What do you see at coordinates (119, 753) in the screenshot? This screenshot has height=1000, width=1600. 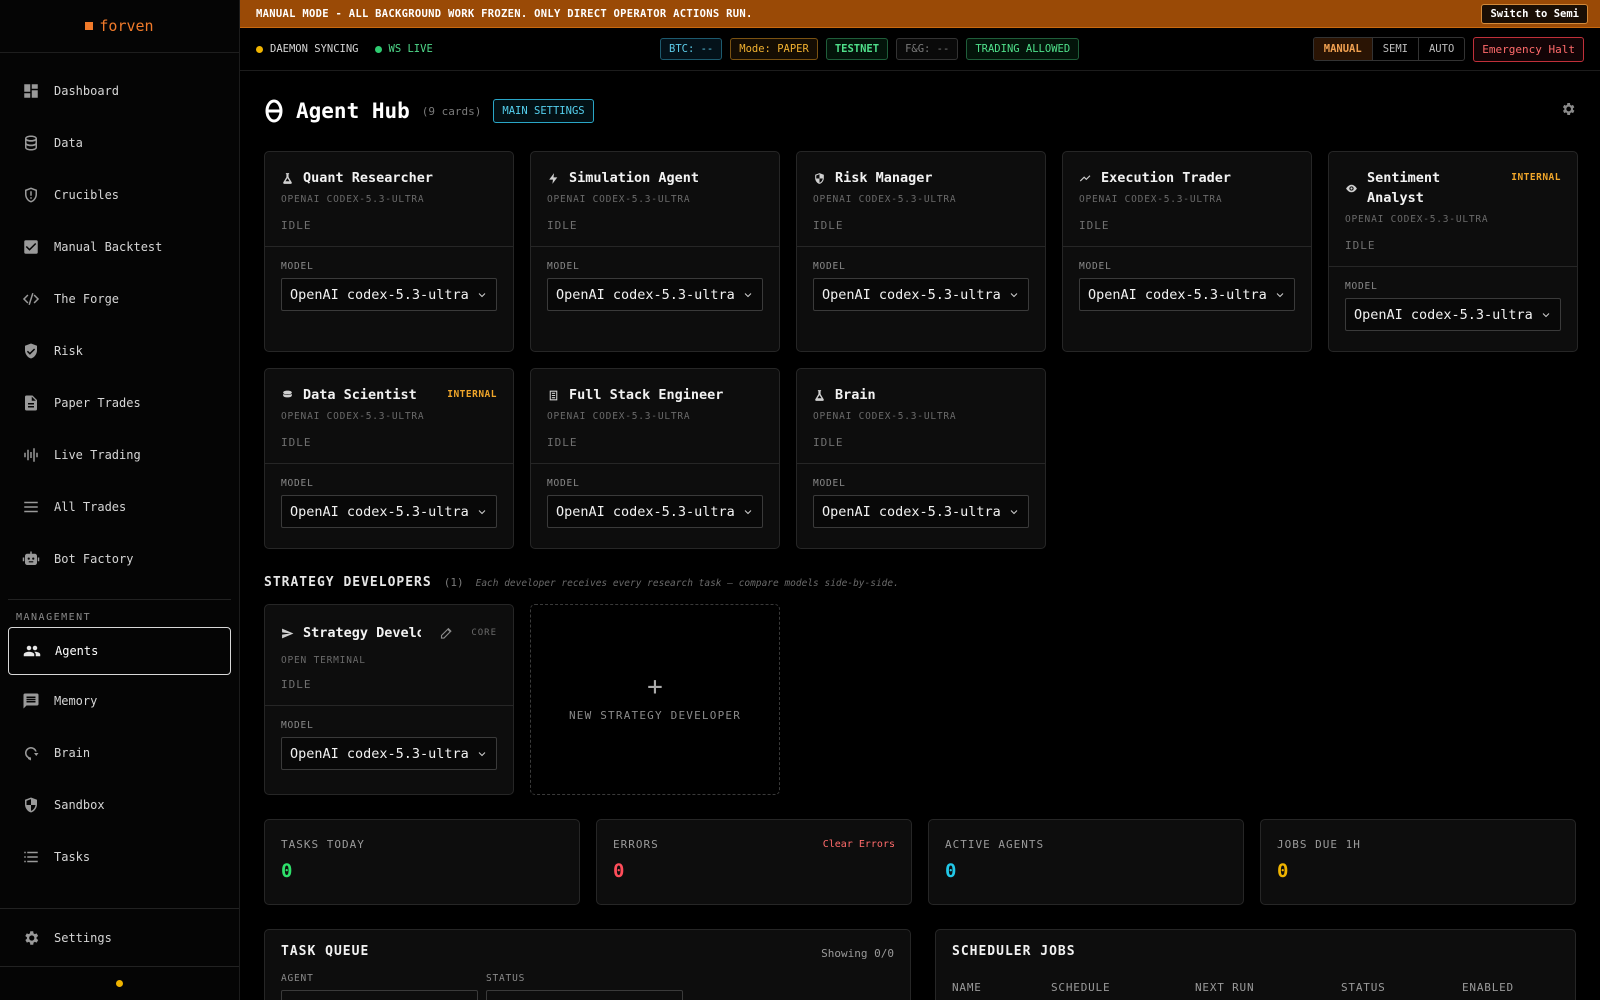 I see `sidebar-item-brain: Brain` at bounding box center [119, 753].